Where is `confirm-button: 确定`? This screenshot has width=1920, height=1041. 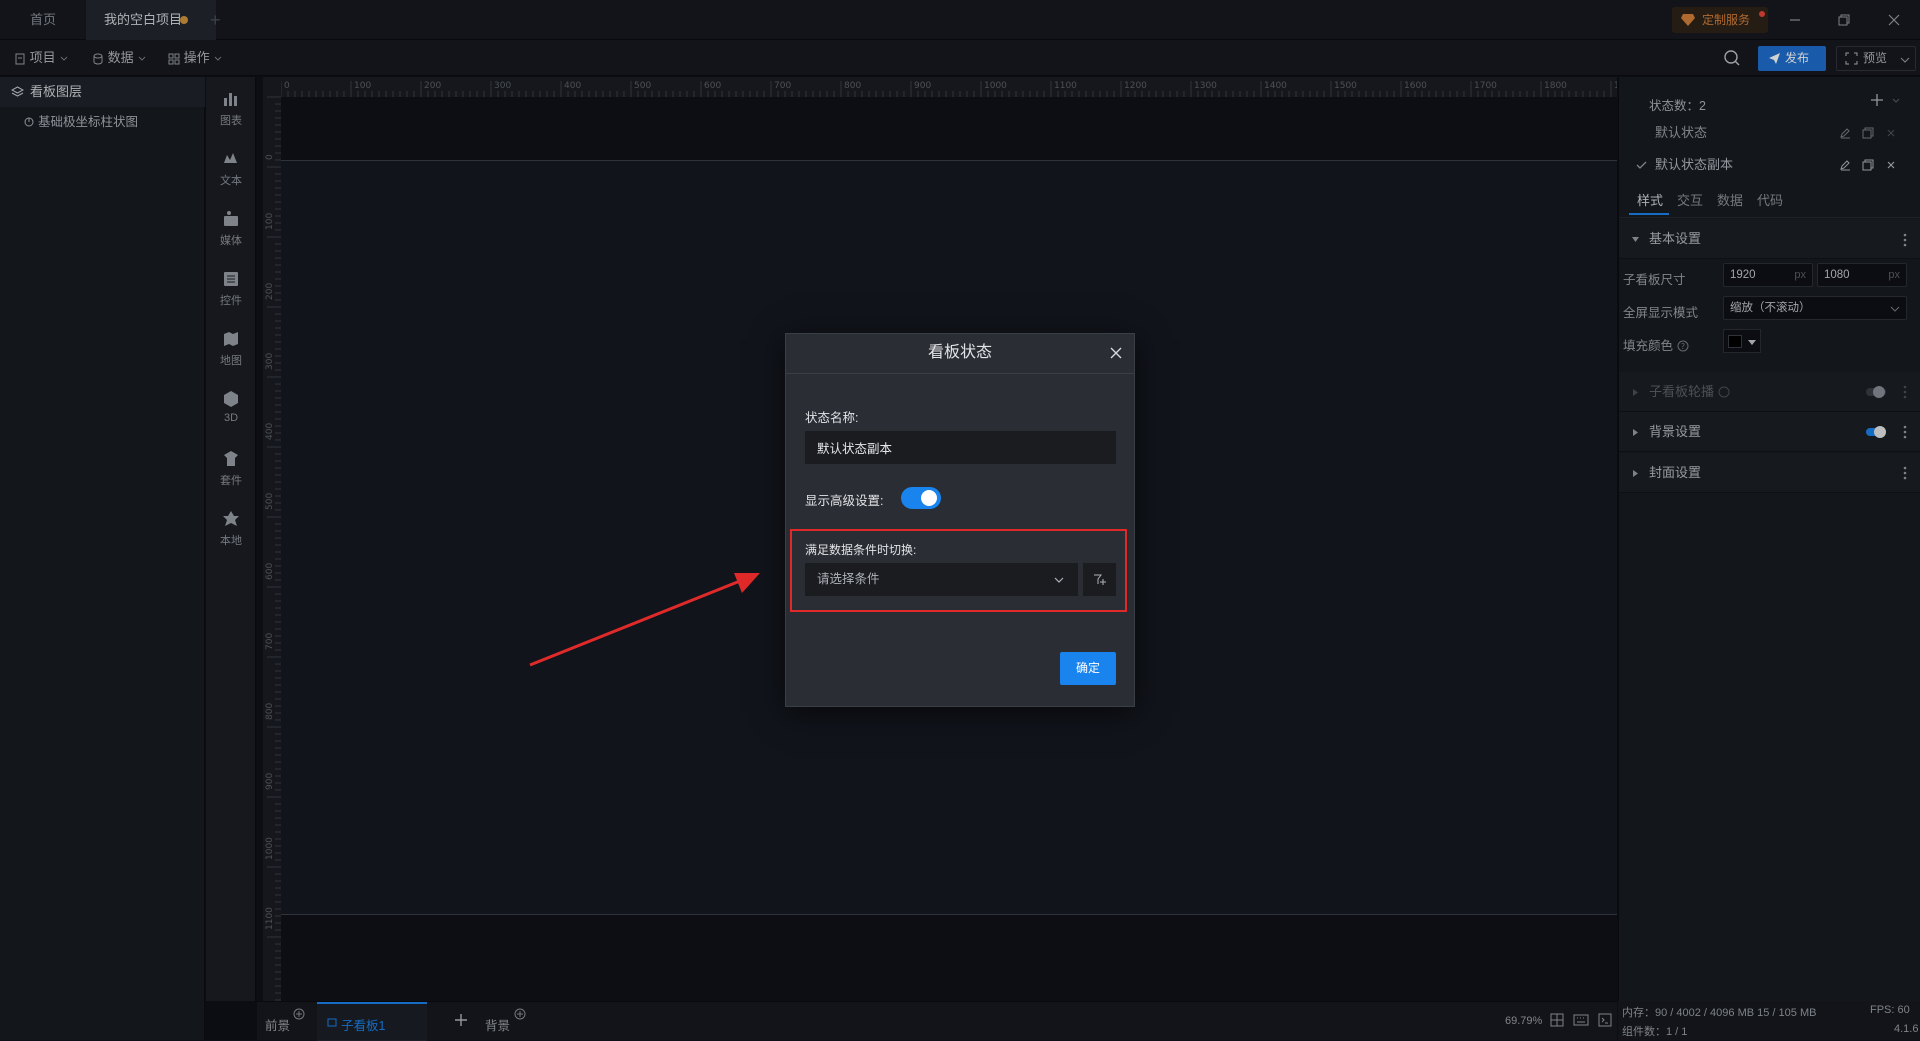
confirm-button: 确定 is located at coordinates (1088, 668).